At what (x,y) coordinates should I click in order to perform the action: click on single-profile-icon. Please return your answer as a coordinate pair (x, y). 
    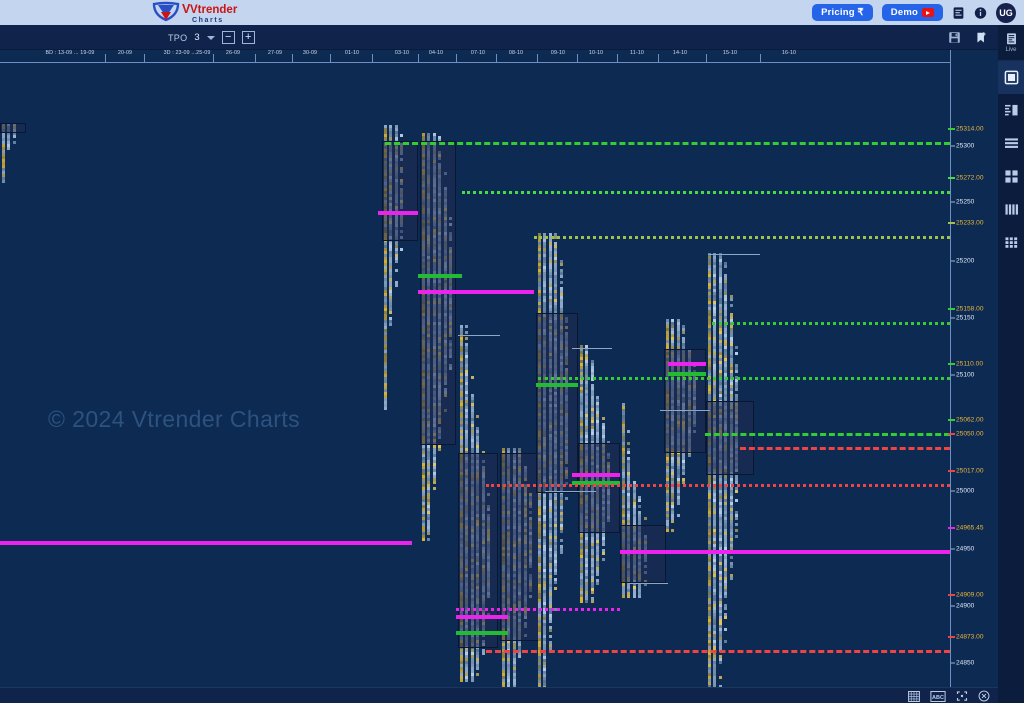
    Looking at the image, I should click on (1011, 77).